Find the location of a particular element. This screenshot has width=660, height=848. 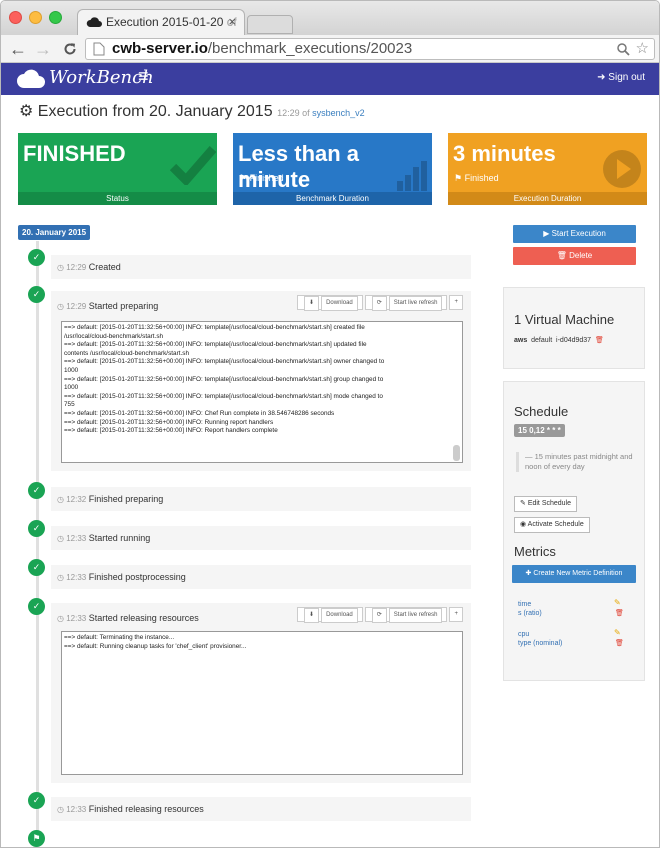

cloud-favicon-icon is located at coordinates (94, 22).